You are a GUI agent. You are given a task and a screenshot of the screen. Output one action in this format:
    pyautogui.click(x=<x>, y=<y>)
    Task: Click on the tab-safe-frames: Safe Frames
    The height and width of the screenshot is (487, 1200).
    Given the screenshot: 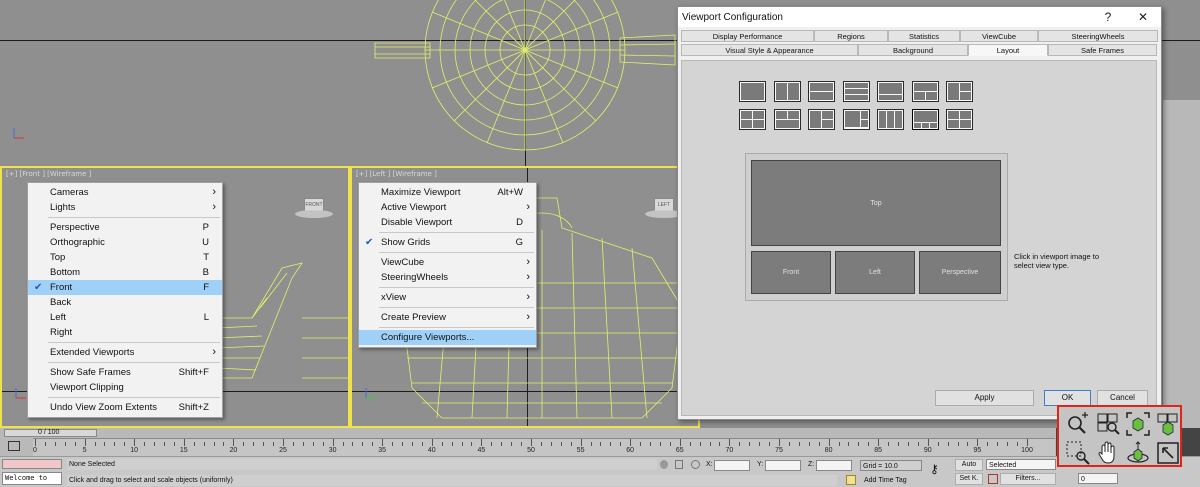 What is the action you would take?
    pyautogui.click(x=1102, y=50)
    